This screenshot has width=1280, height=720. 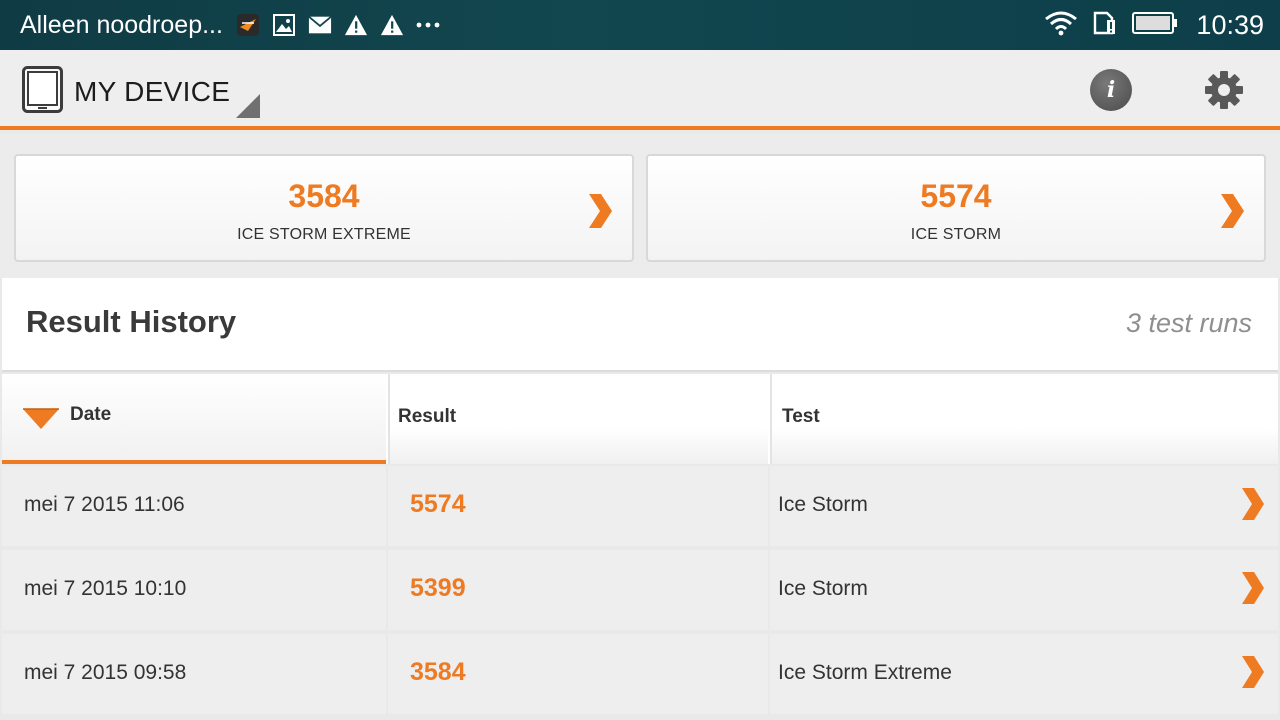 I want to click on column-header-label: Test, so click(x=801, y=416).